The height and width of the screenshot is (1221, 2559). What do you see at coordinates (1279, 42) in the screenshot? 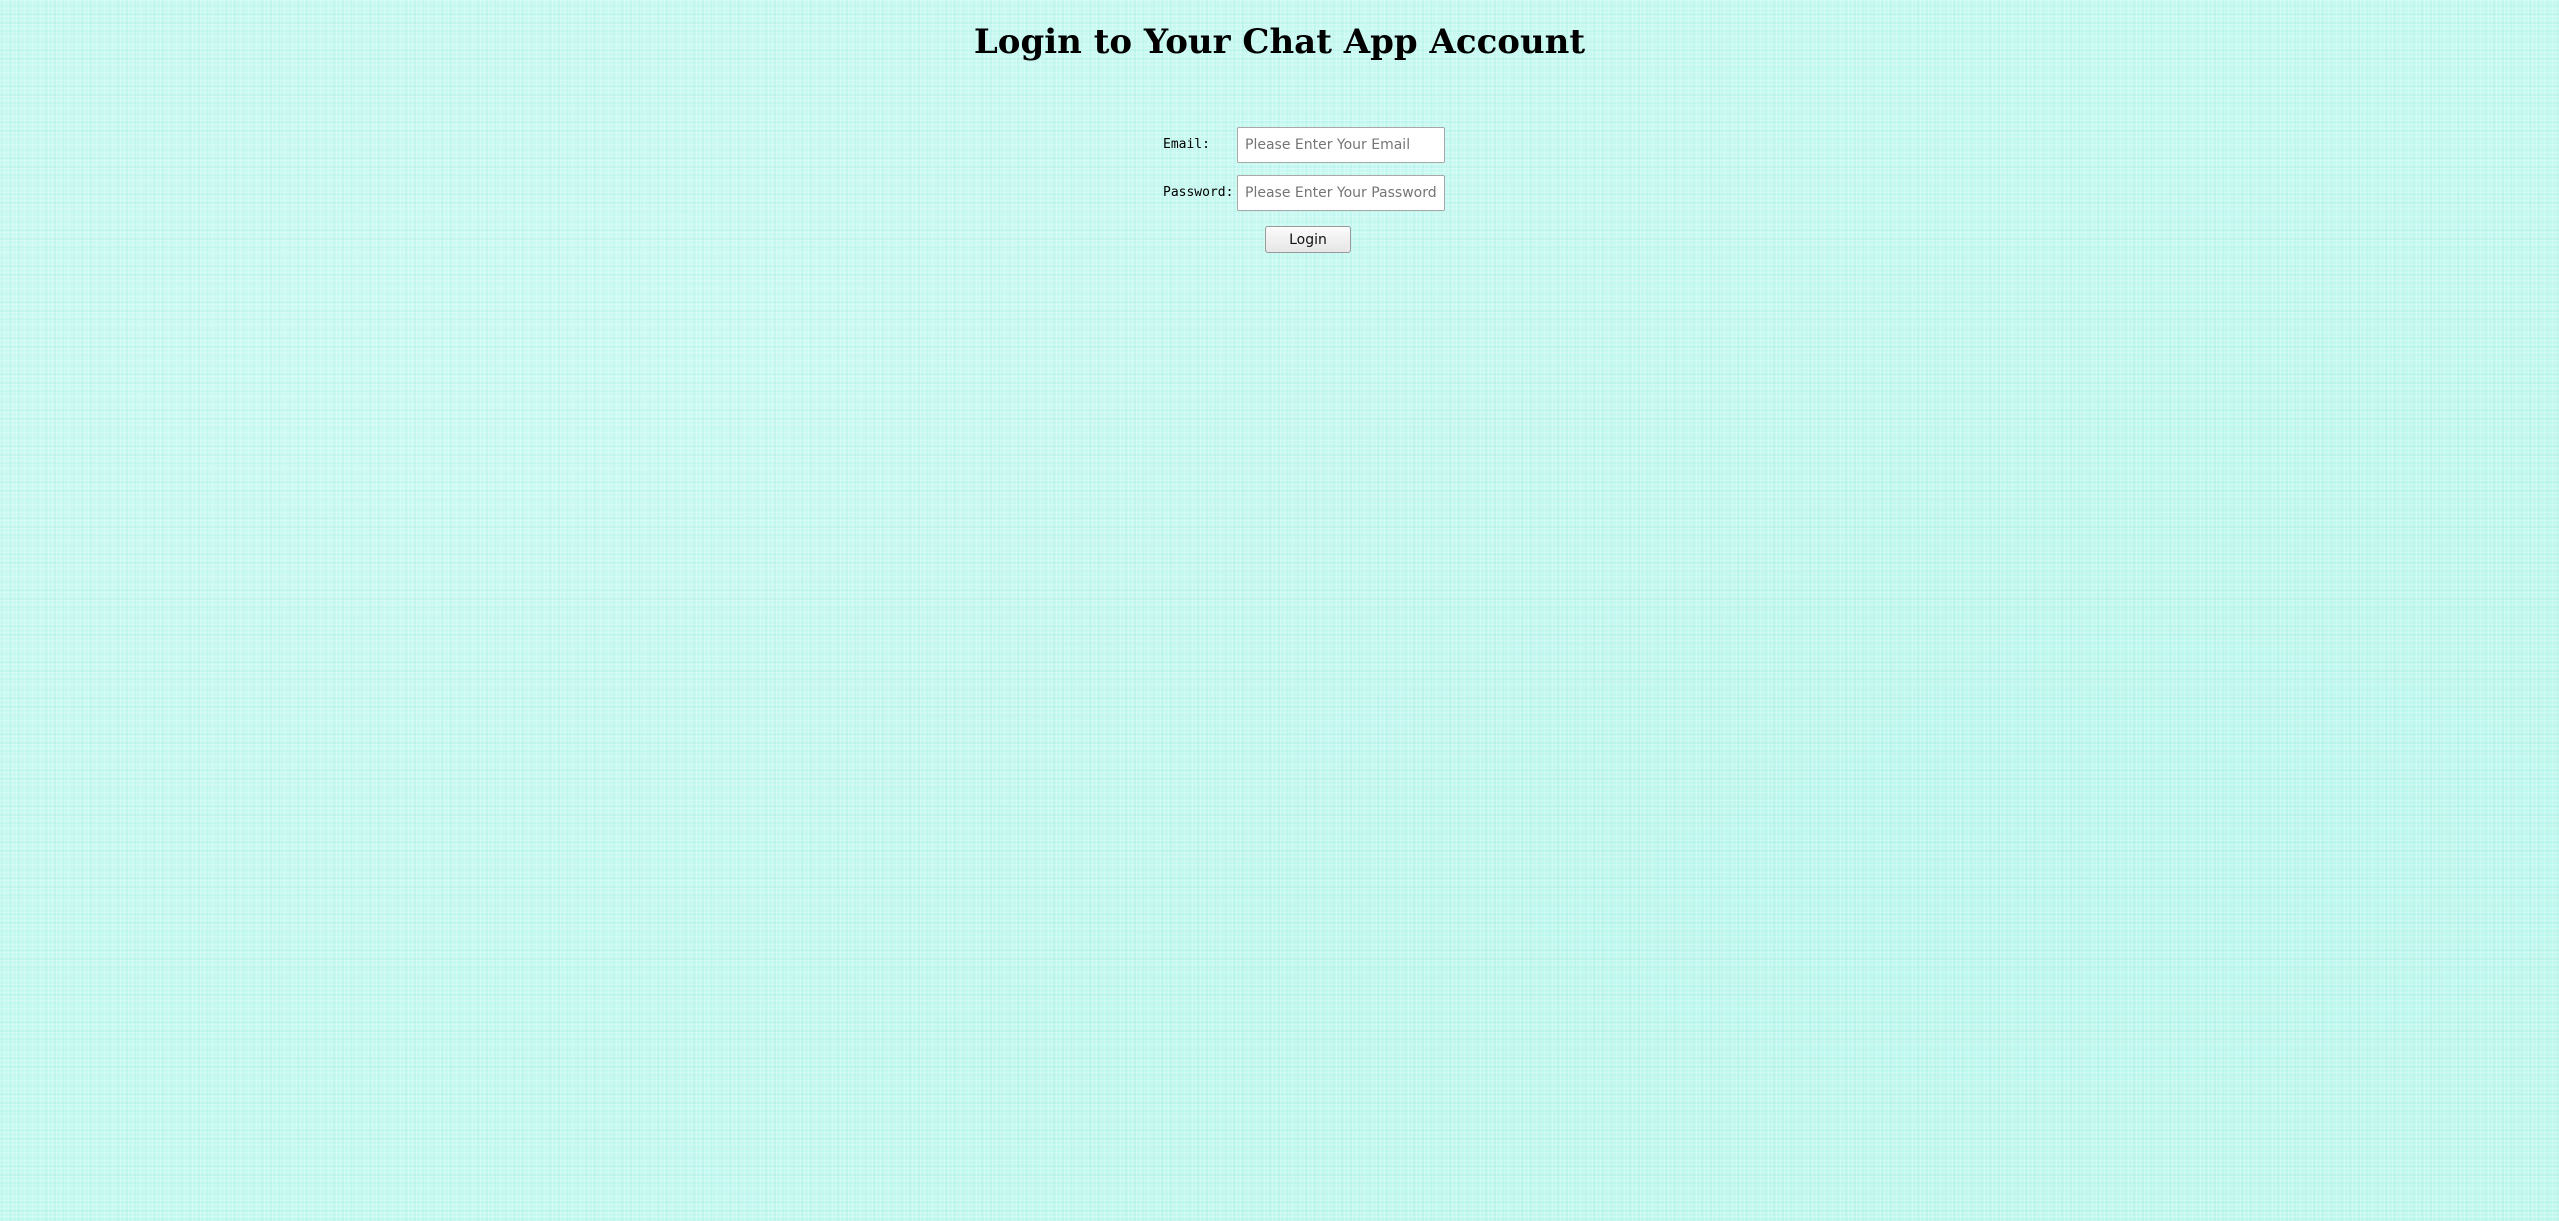
I see `page-title: Login to Your Chat App Account` at bounding box center [1279, 42].